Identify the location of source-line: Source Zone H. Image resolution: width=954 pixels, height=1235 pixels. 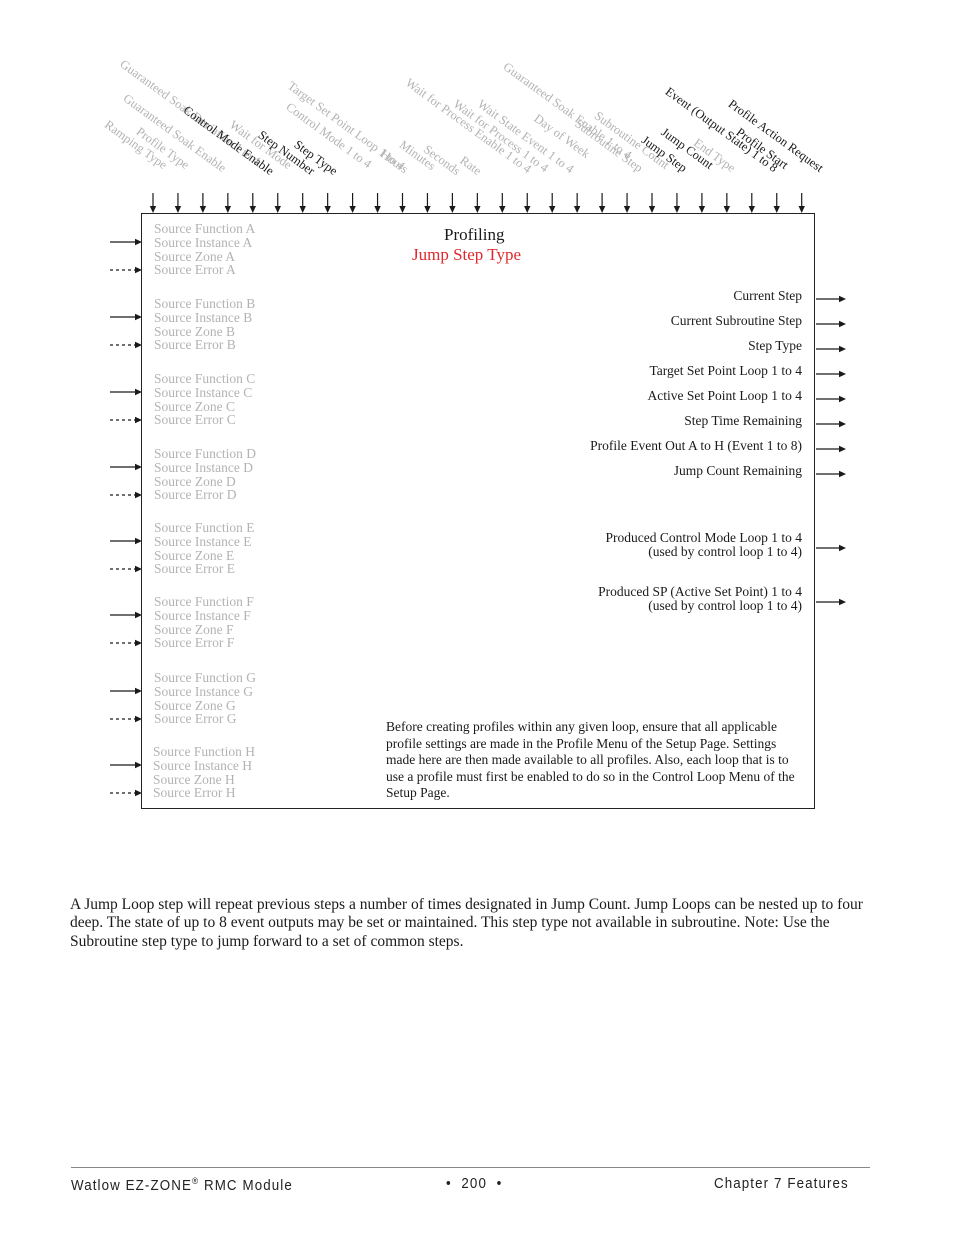
(194, 779).